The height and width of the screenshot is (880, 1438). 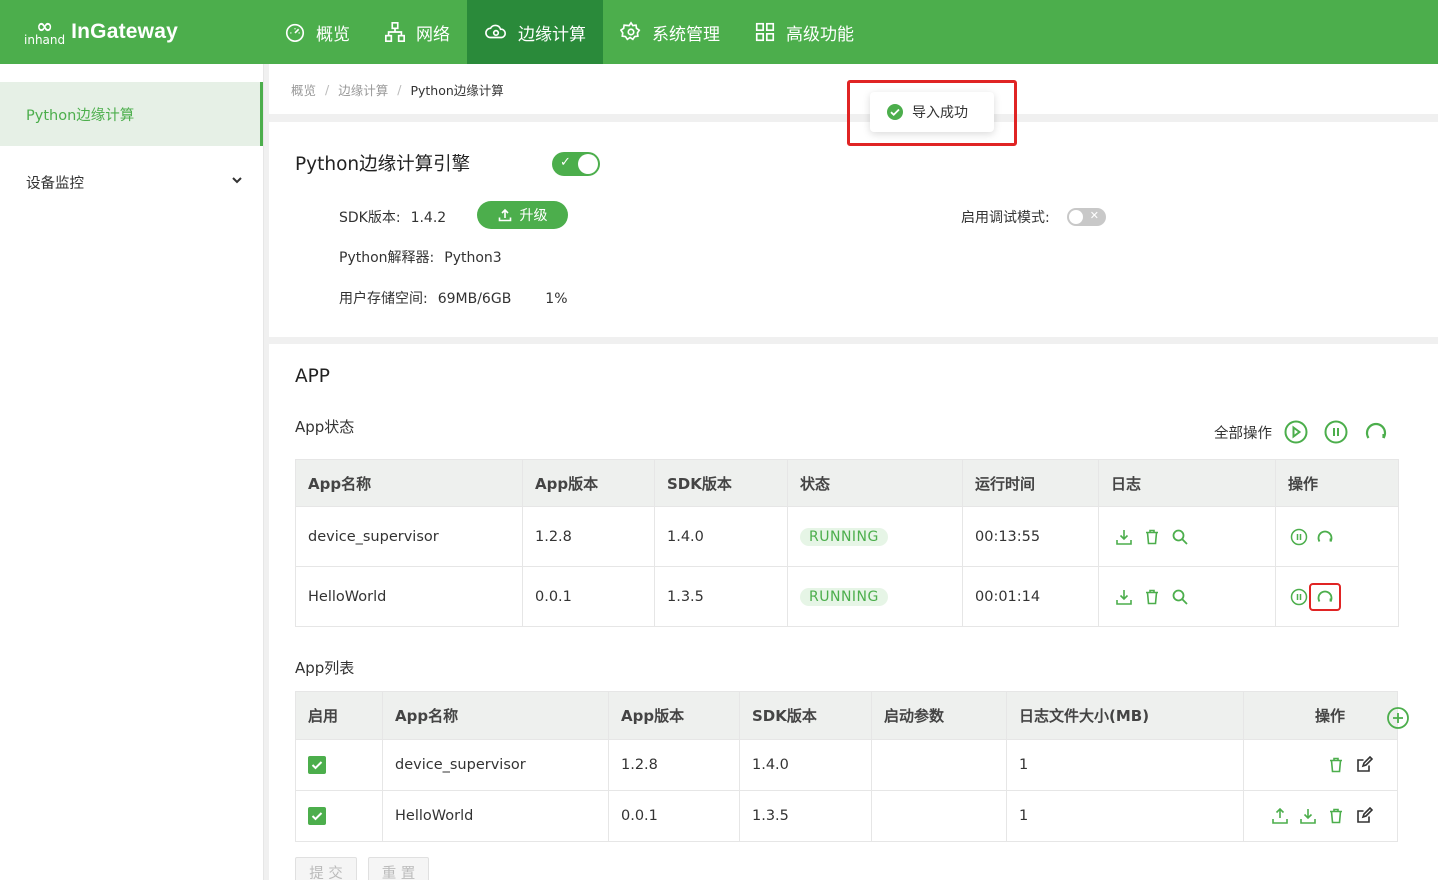 I want to click on restart-all-button, so click(x=1376, y=432).